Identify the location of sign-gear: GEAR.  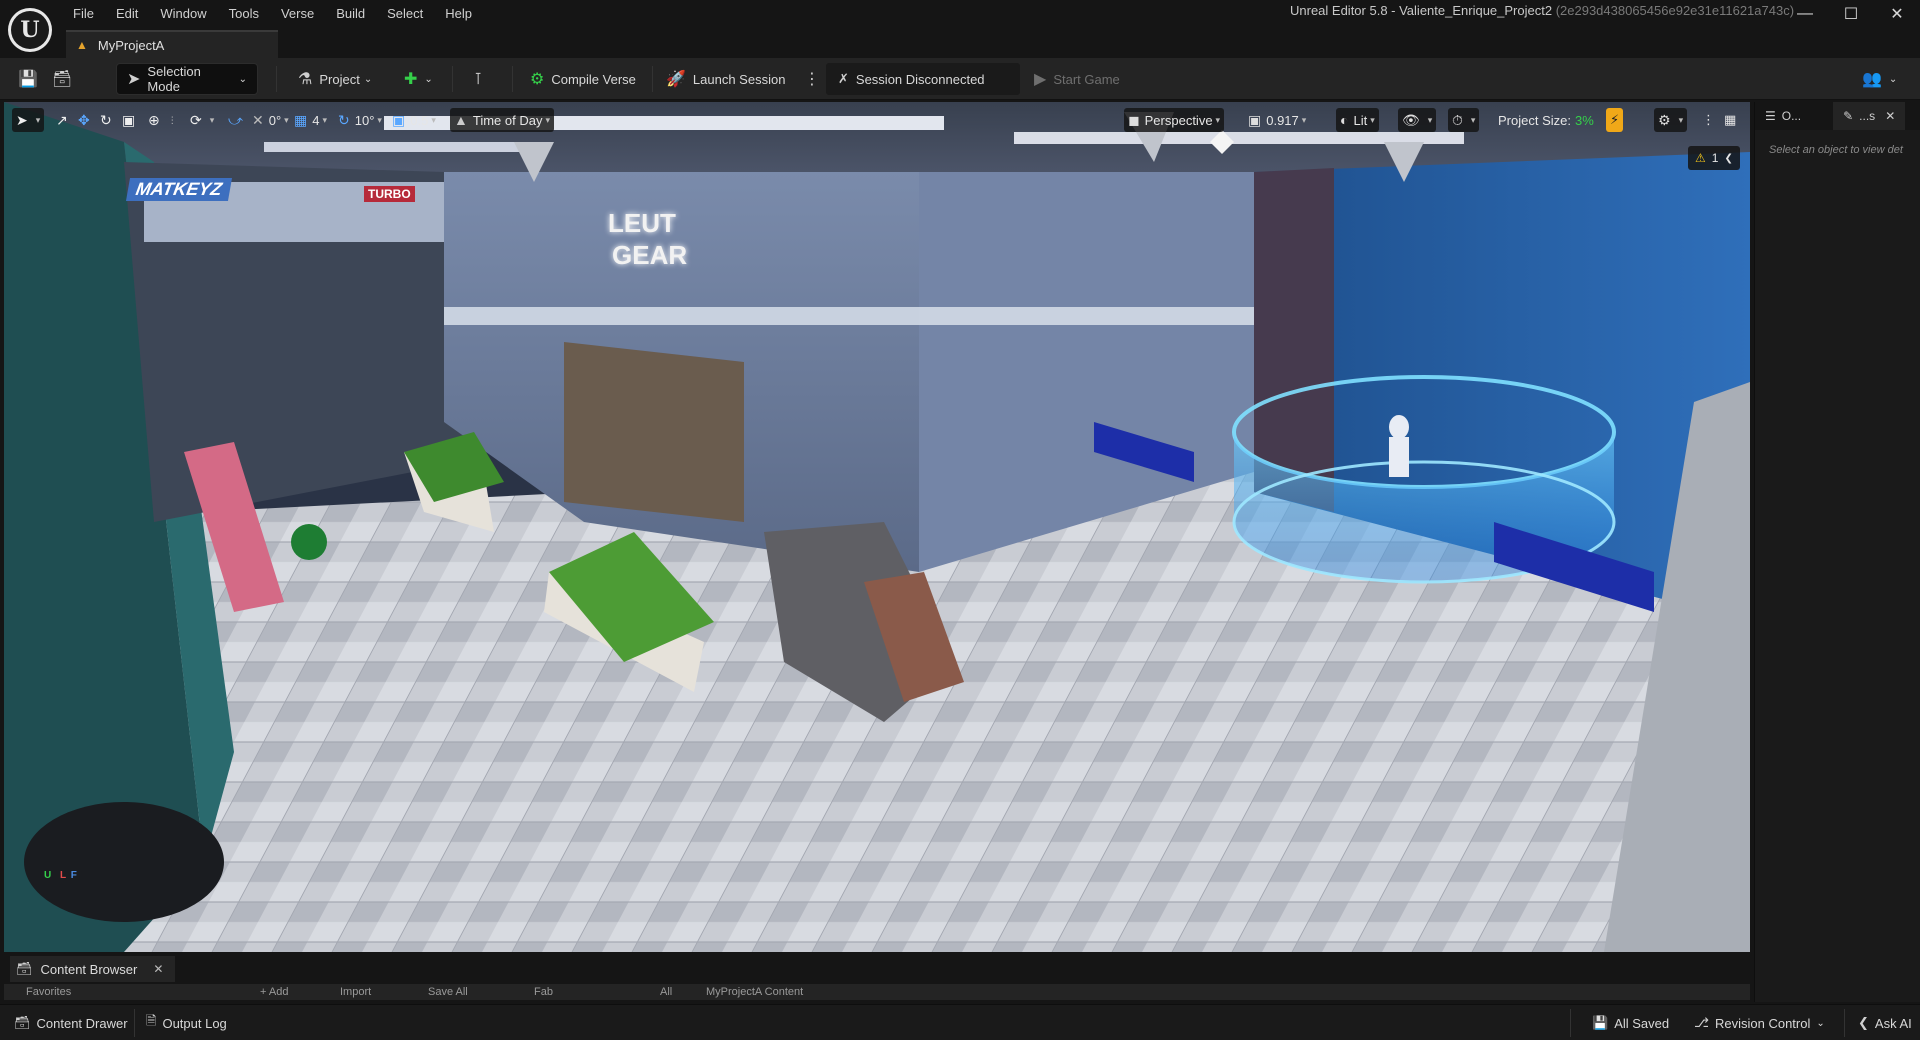
(650, 255).